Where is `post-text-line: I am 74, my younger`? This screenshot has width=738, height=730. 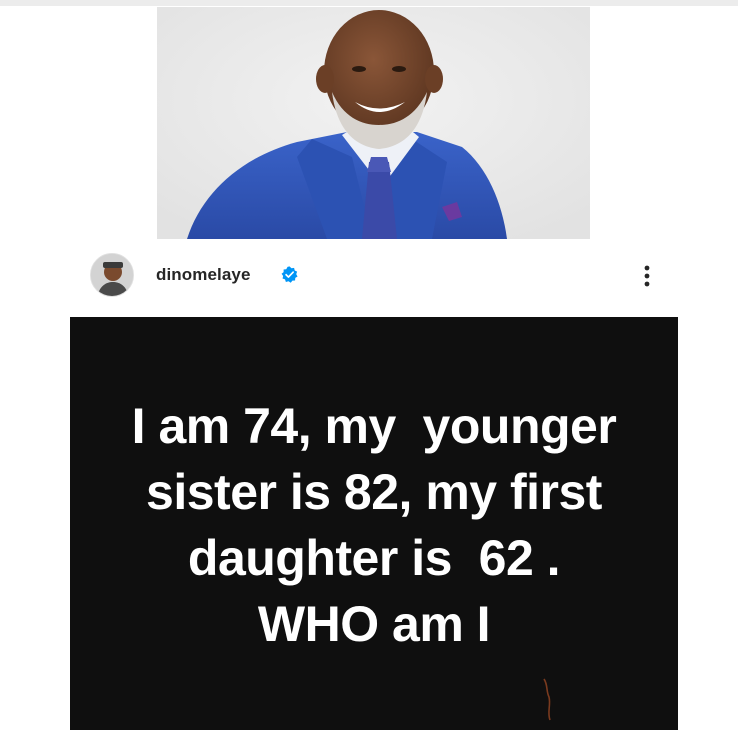 post-text-line: I am 74, my younger is located at coordinates (374, 426).